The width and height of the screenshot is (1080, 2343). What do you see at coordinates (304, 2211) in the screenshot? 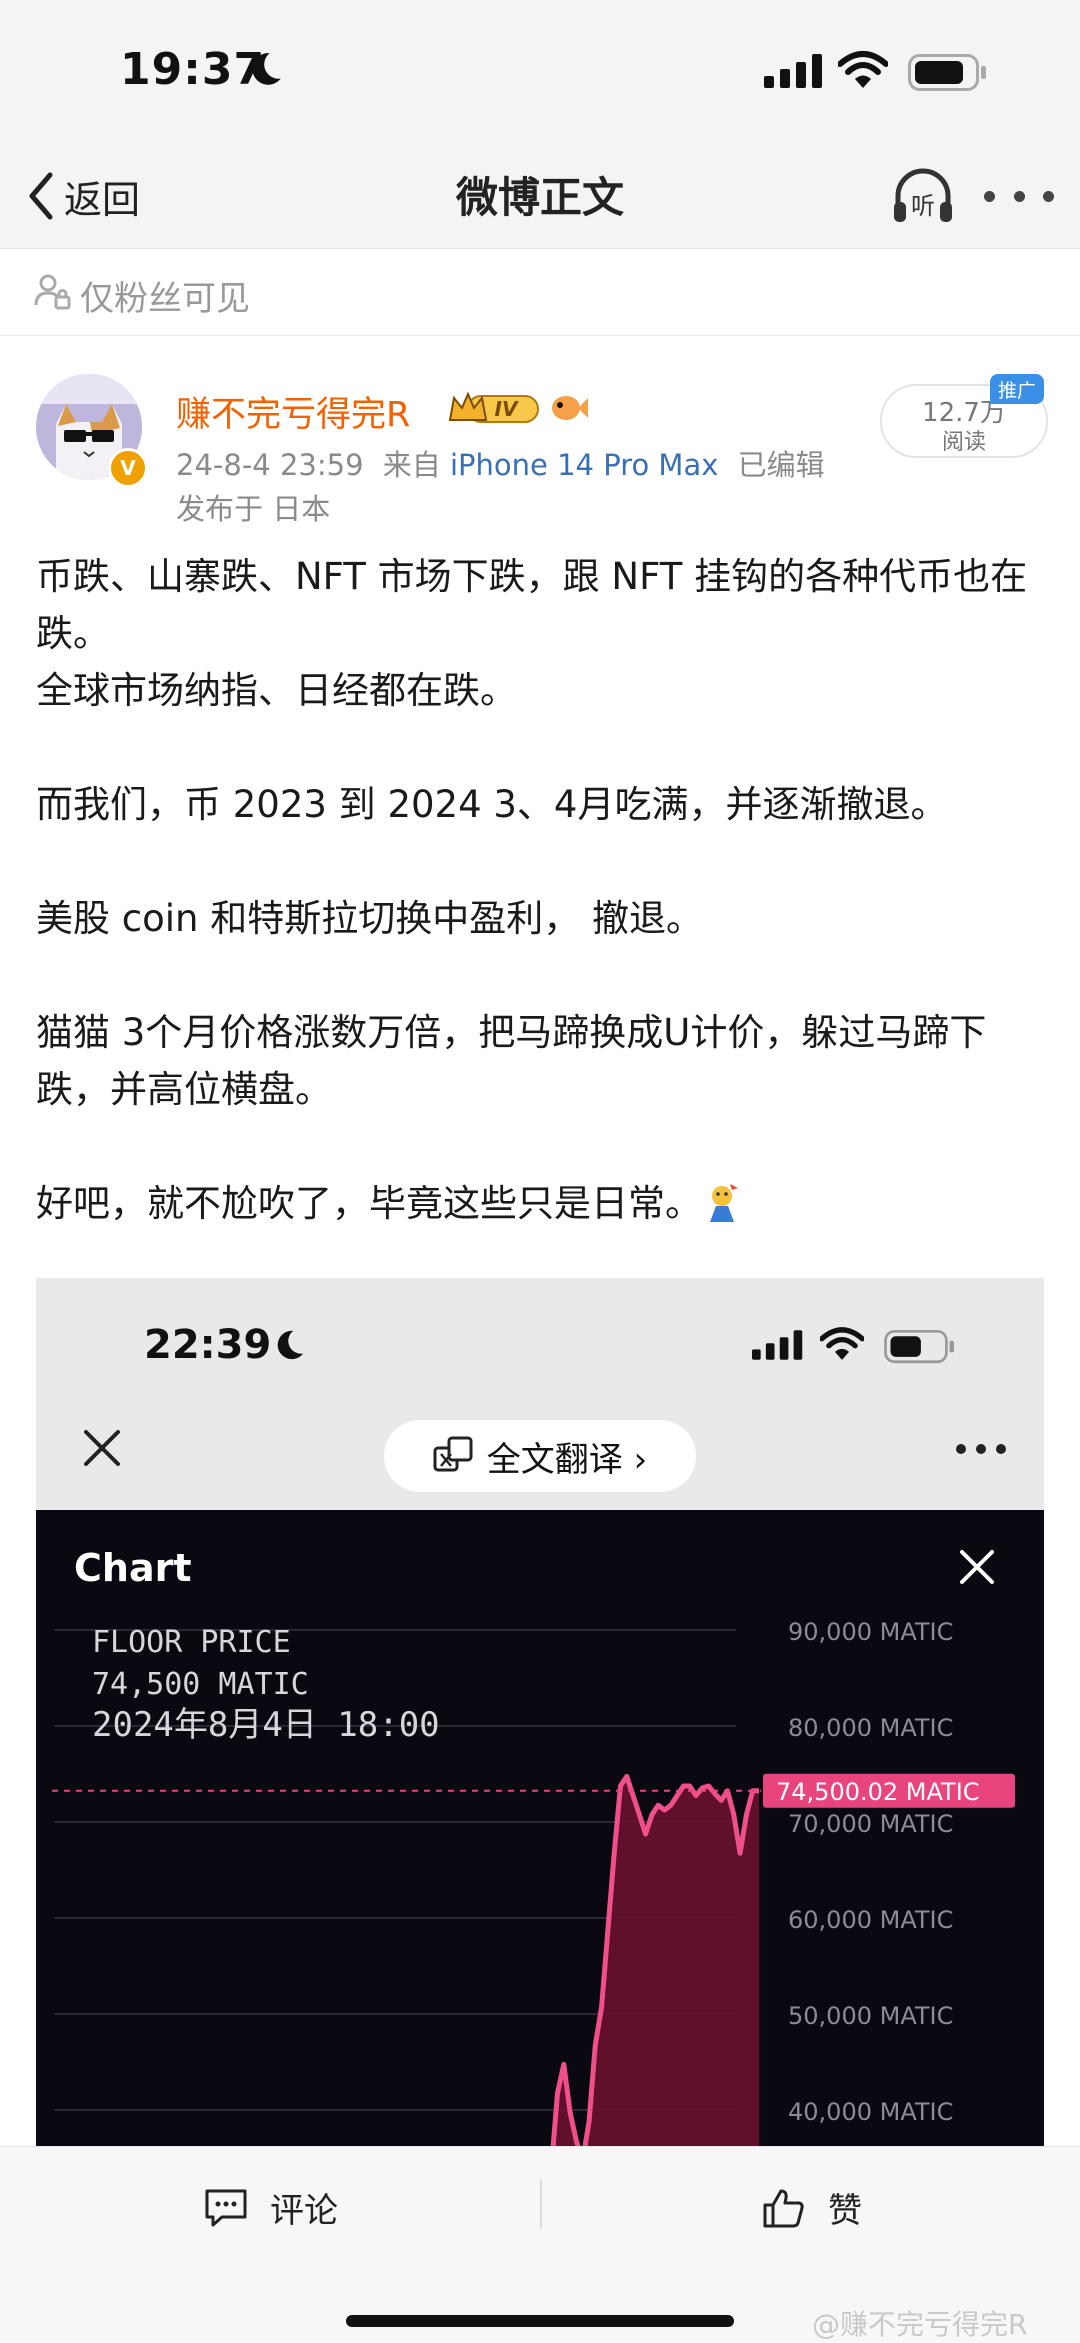
I see `comment-label: 评论` at bounding box center [304, 2211].